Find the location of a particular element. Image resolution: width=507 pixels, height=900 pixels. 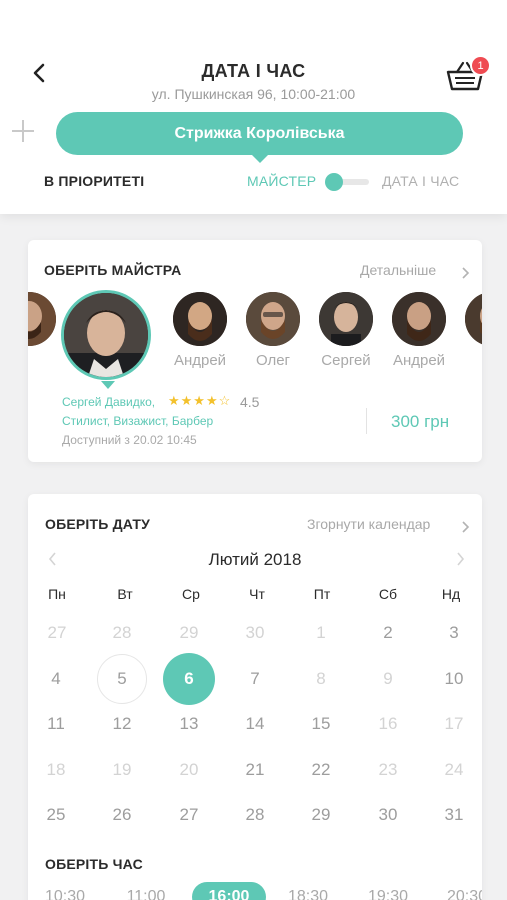

calendar-day: 24 is located at coordinates (454, 769).